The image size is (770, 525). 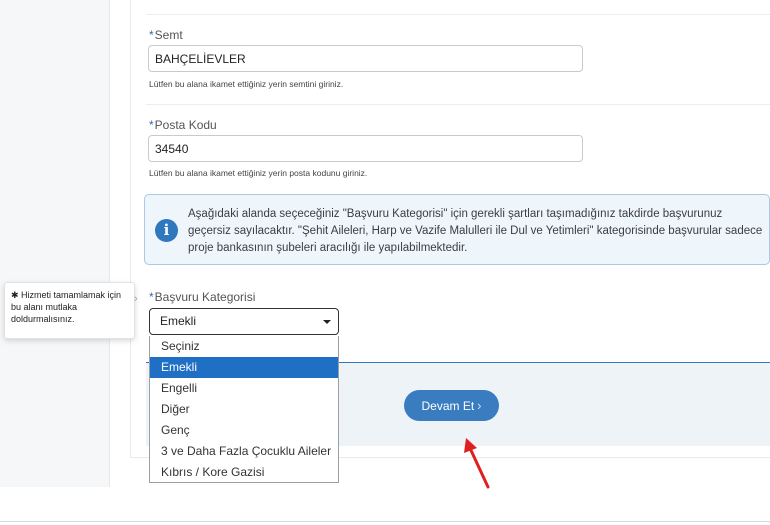 What do you see at coordinates (327, 322) in the screenshot?
I see `caret-down-icon` at bounding box center [327, 322].